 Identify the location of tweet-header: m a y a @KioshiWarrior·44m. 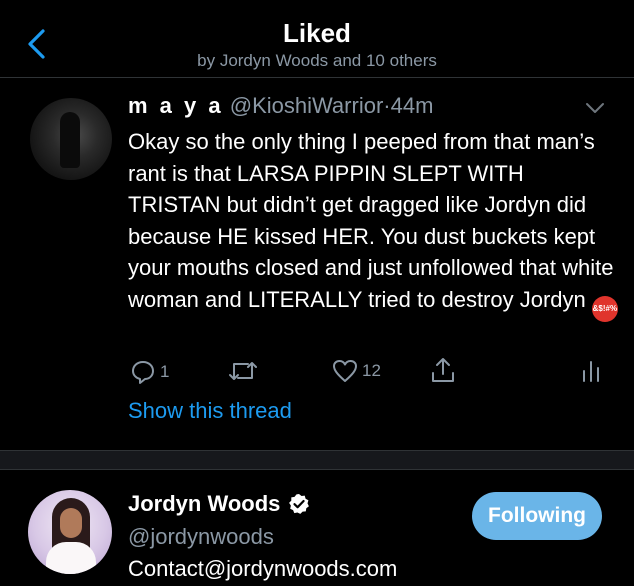
(280, 106).